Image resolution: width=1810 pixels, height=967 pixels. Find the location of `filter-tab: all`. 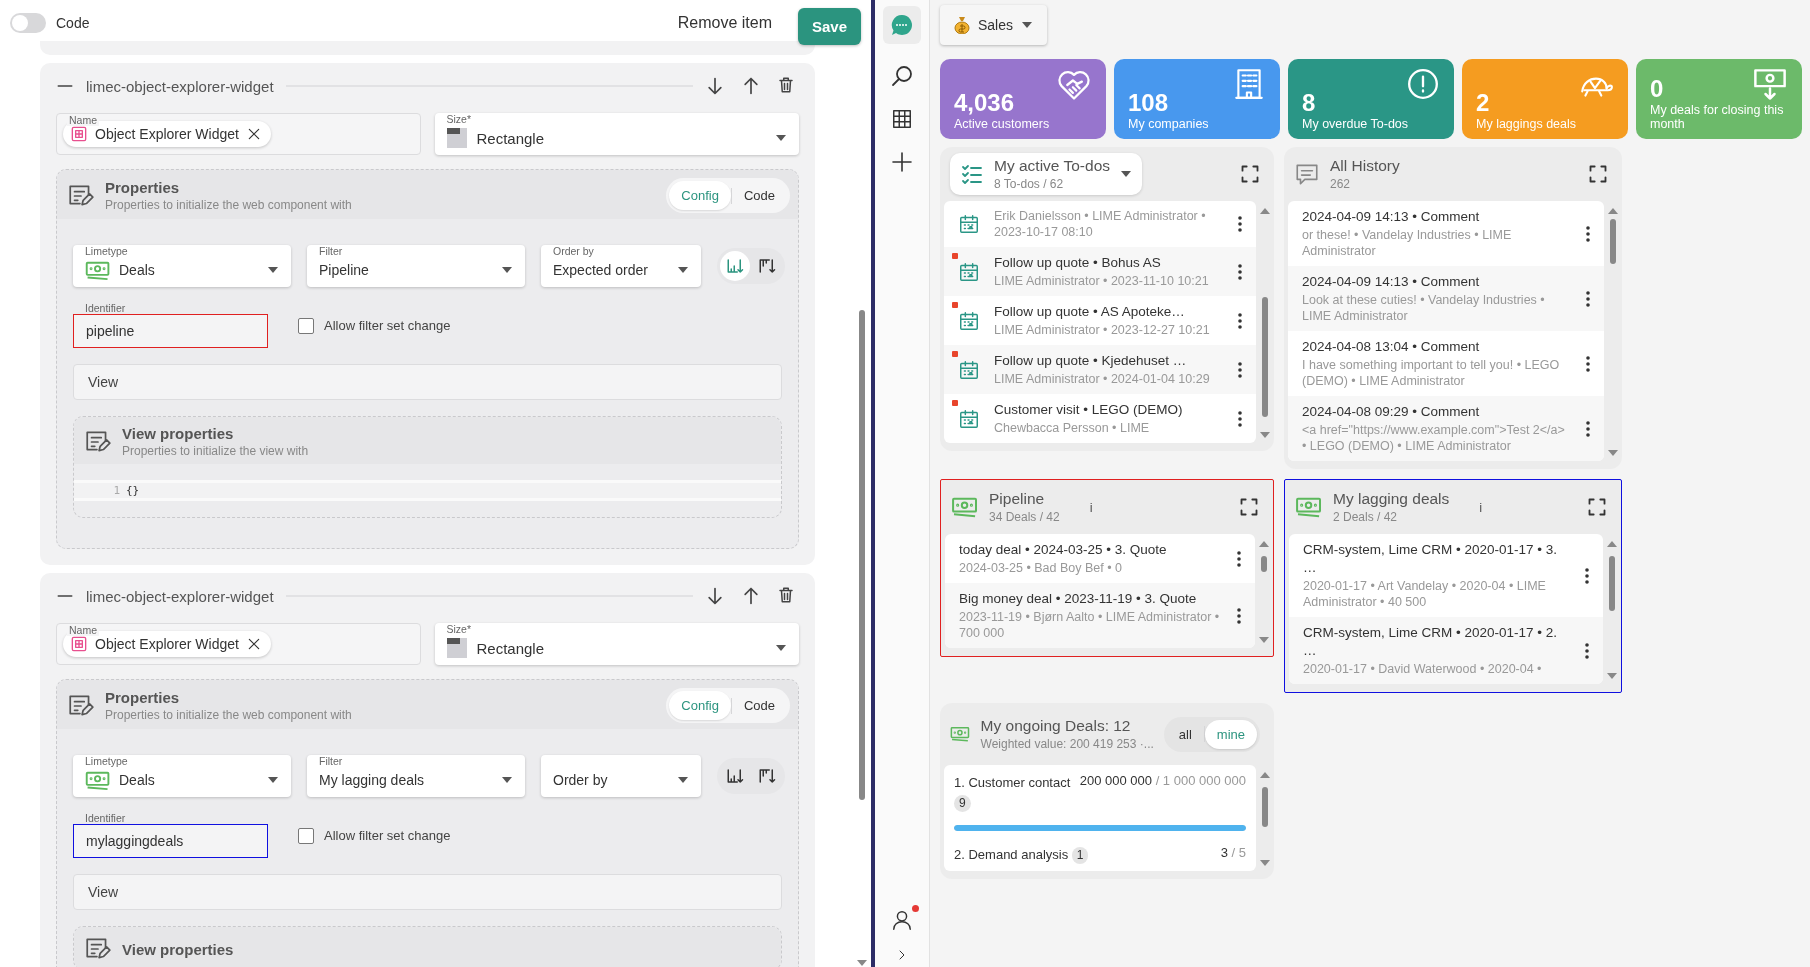

filter-tab: all is located at coordinates (1185, 734).